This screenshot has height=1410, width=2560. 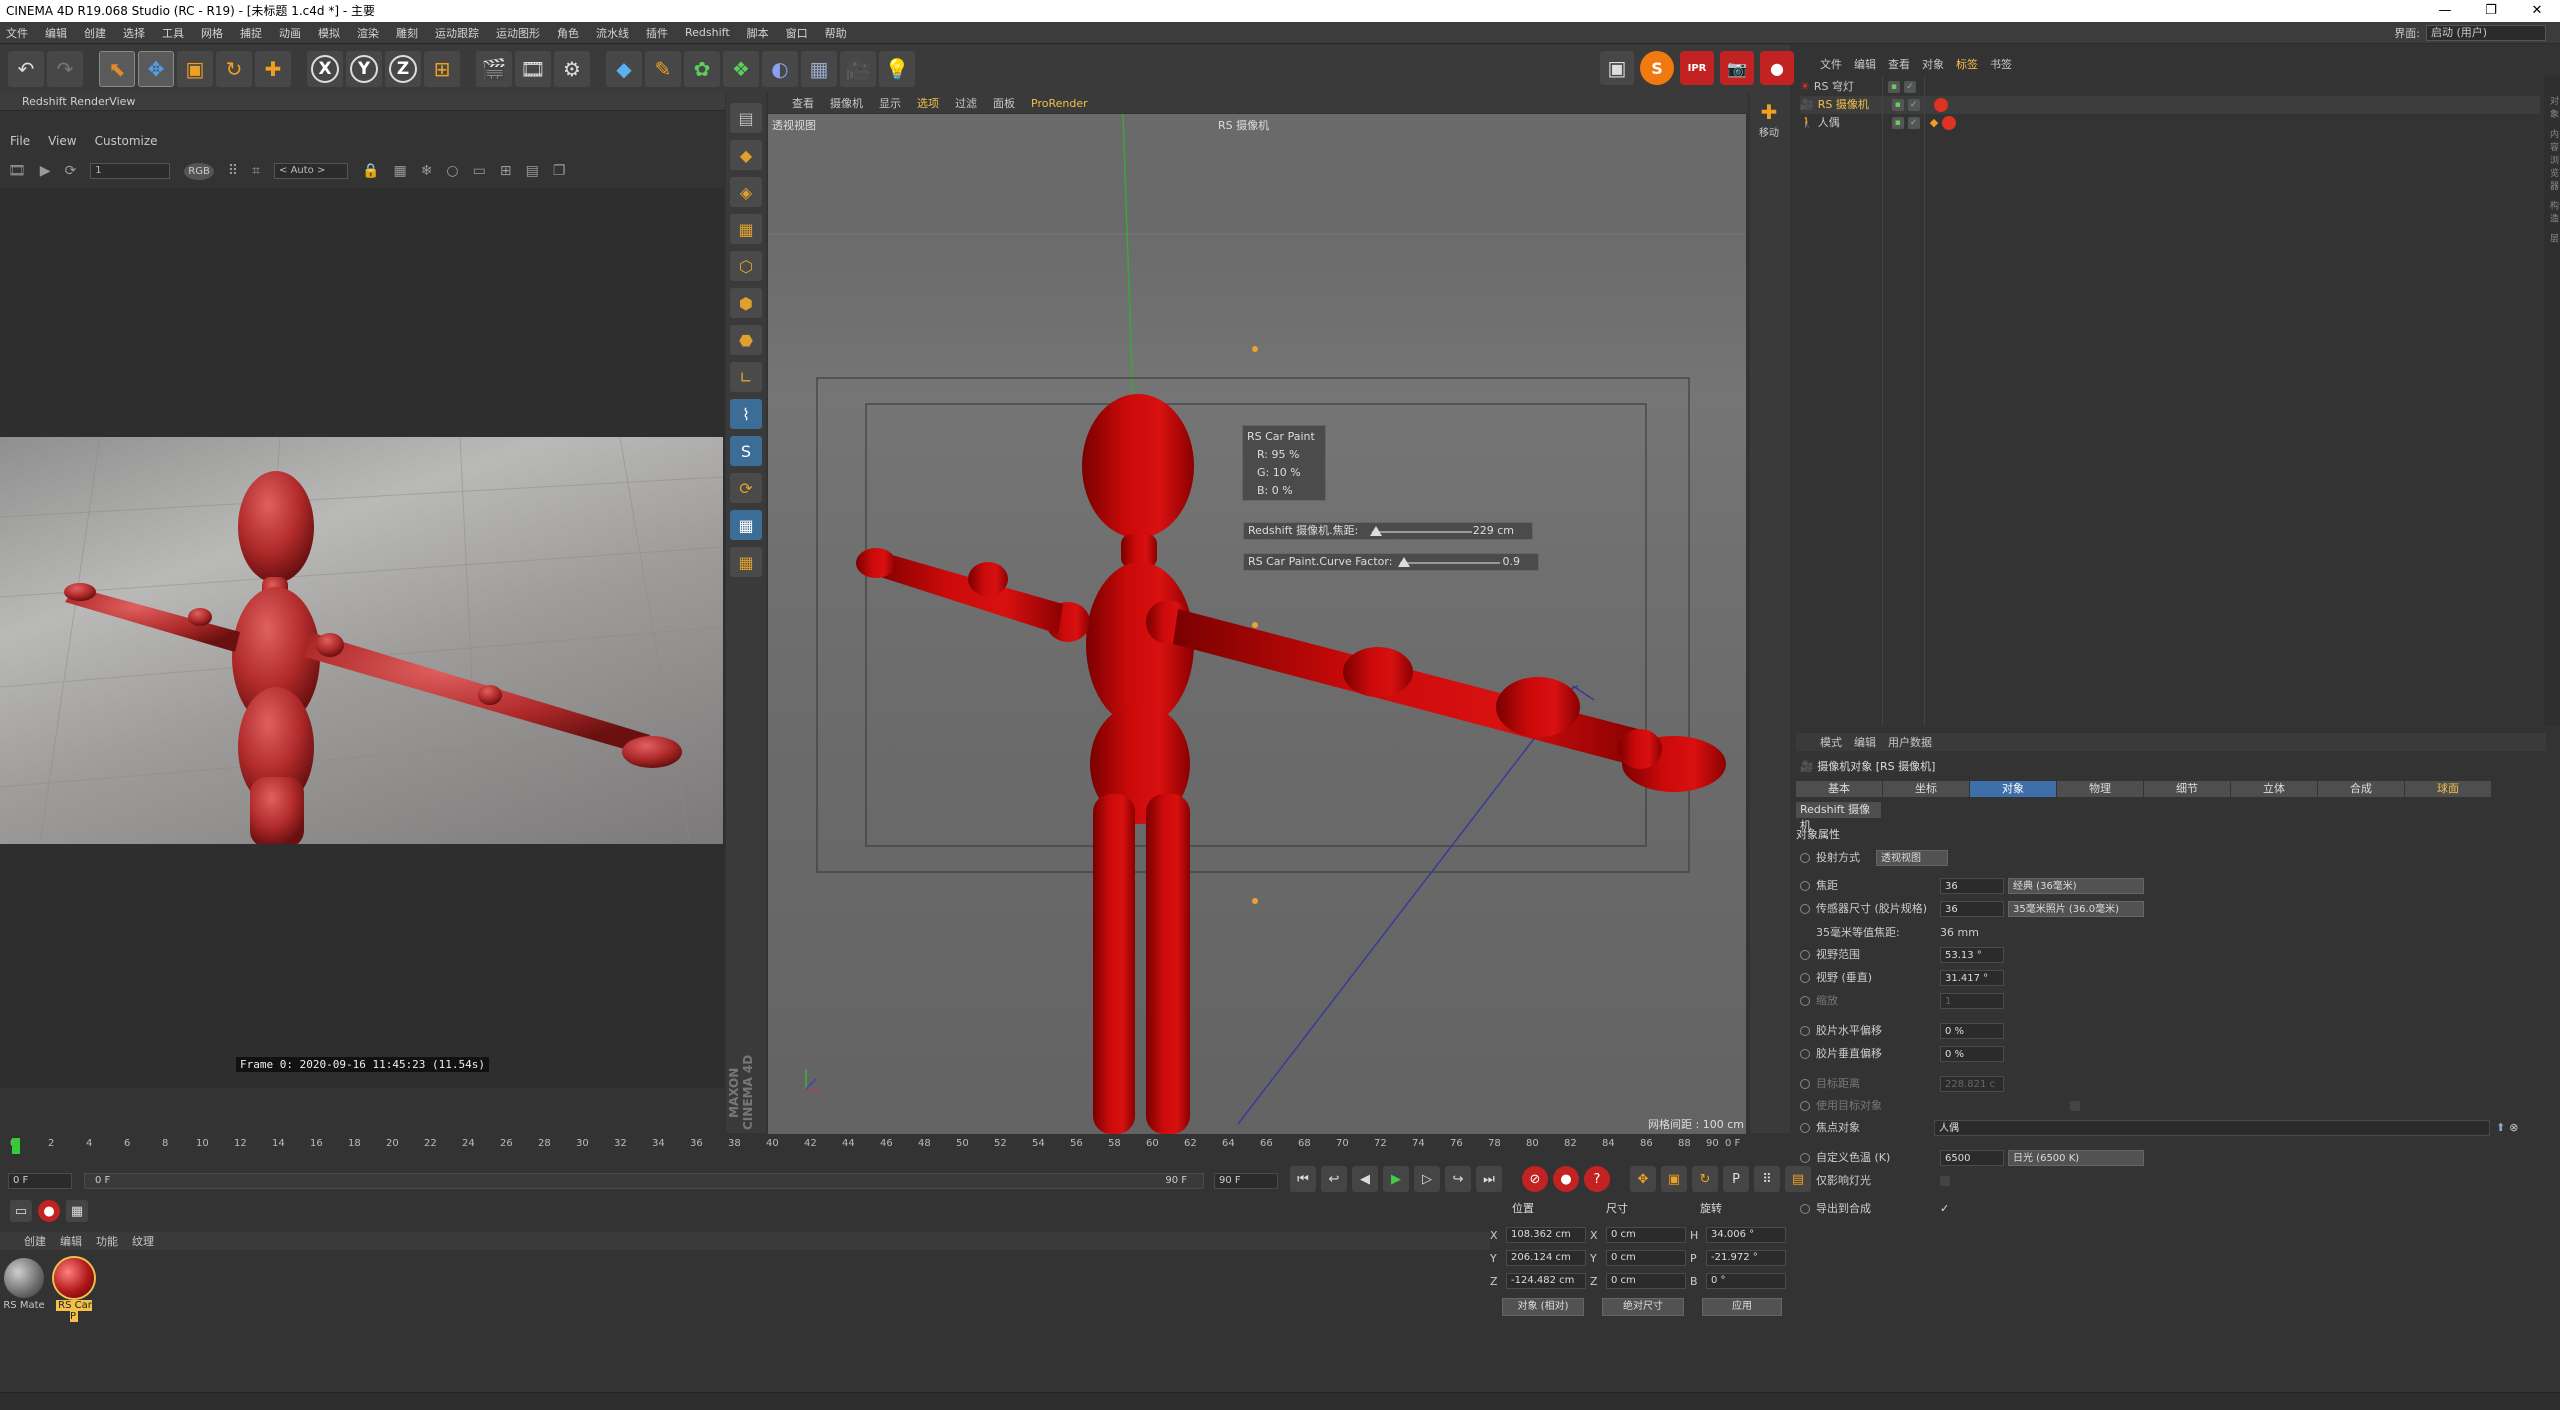 What do you see at coordinates (1767, 1179) in the screenshot?
I see `pla-key-icon: ⠿` at bounding box center [1767, 1179].